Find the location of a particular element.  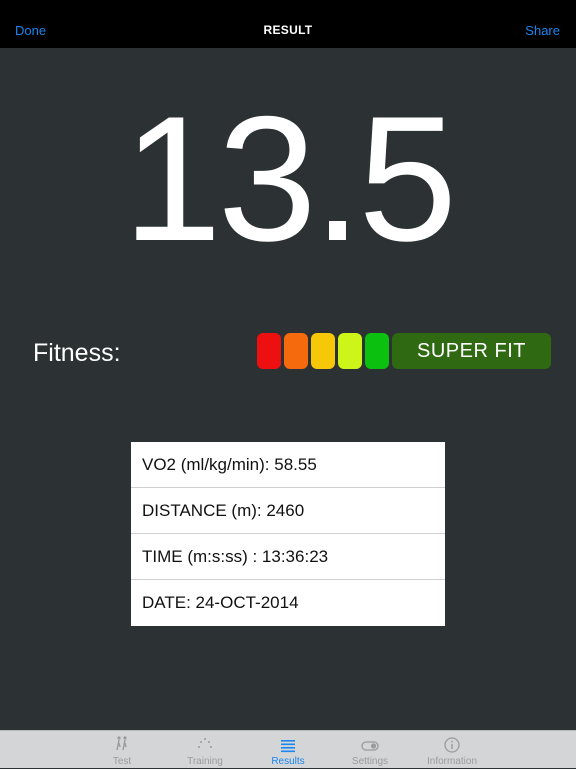

toggle-icon is located at coordinates (370, 745).